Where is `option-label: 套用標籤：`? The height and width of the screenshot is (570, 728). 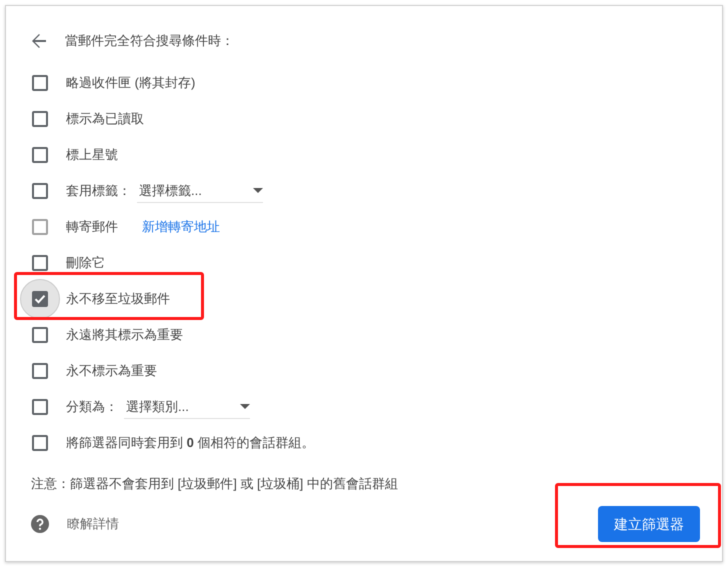
option-label: 套用標籤： is located at coordinates (98, 191).